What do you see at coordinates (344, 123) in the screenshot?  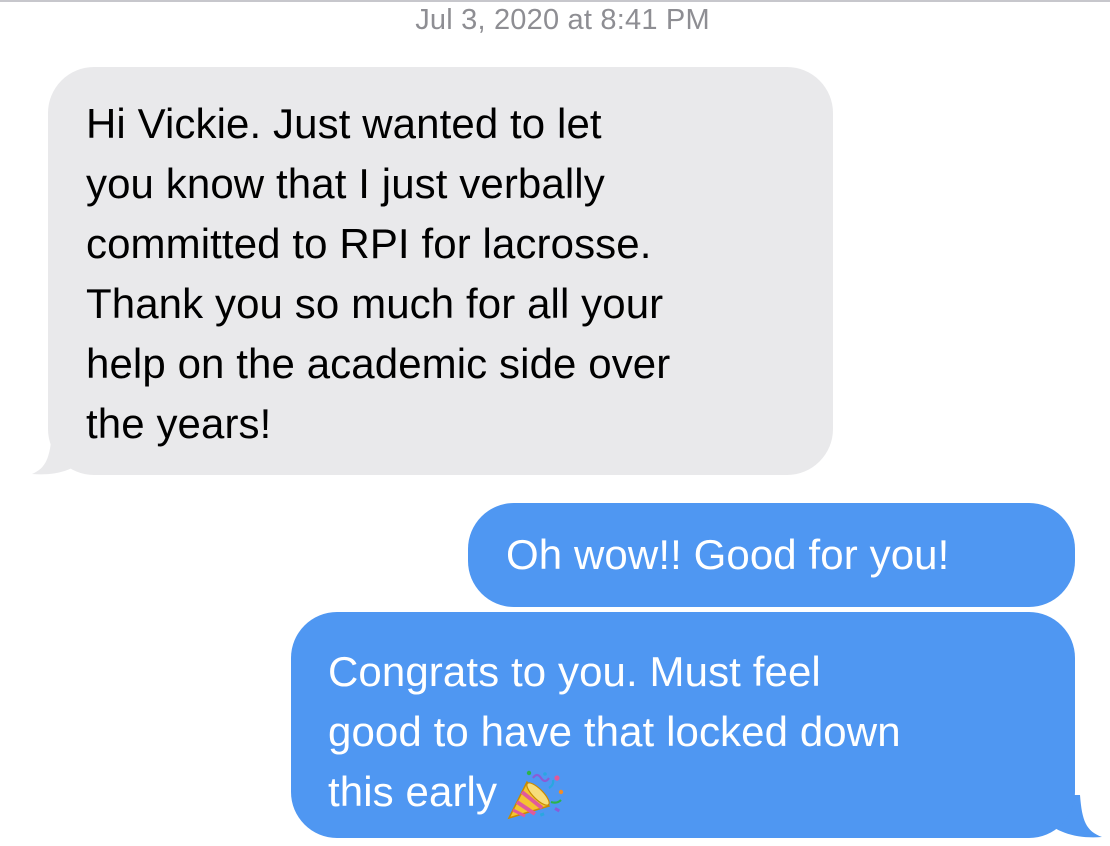 I see `message-line: Hi Vickie. Just wanted to let` at bounding box center [344, 123].